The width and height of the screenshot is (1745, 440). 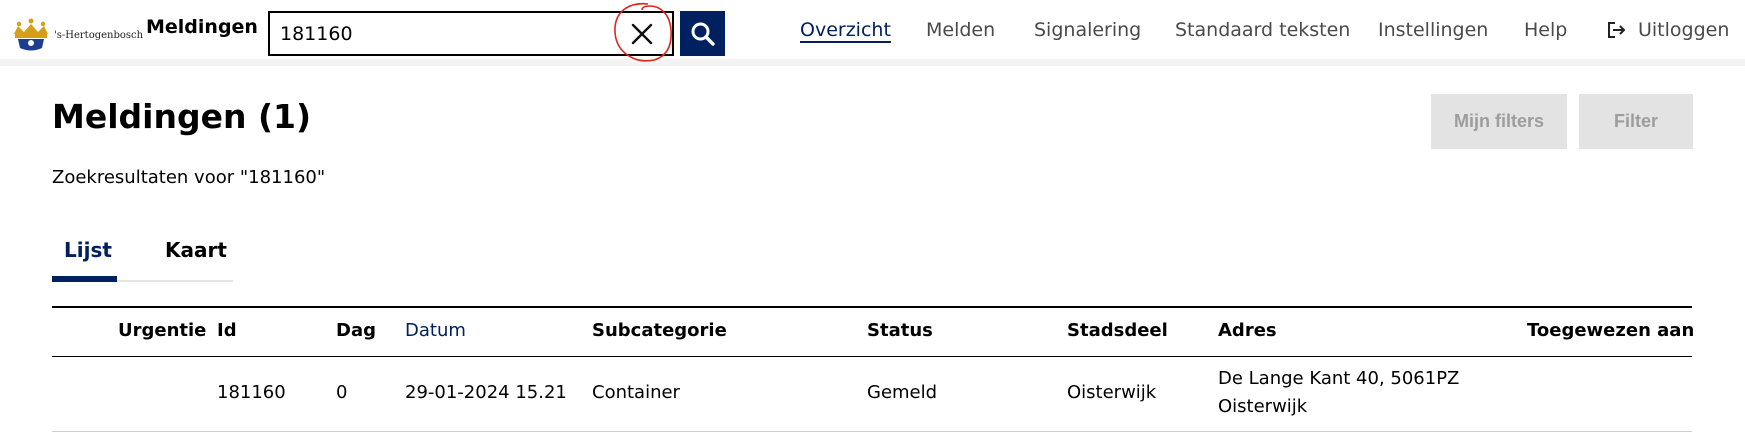 What do you see at coordinates (1247, 330) in the screenshot?
I see `column-adres: Adres` at bounding box center [1247, 330].